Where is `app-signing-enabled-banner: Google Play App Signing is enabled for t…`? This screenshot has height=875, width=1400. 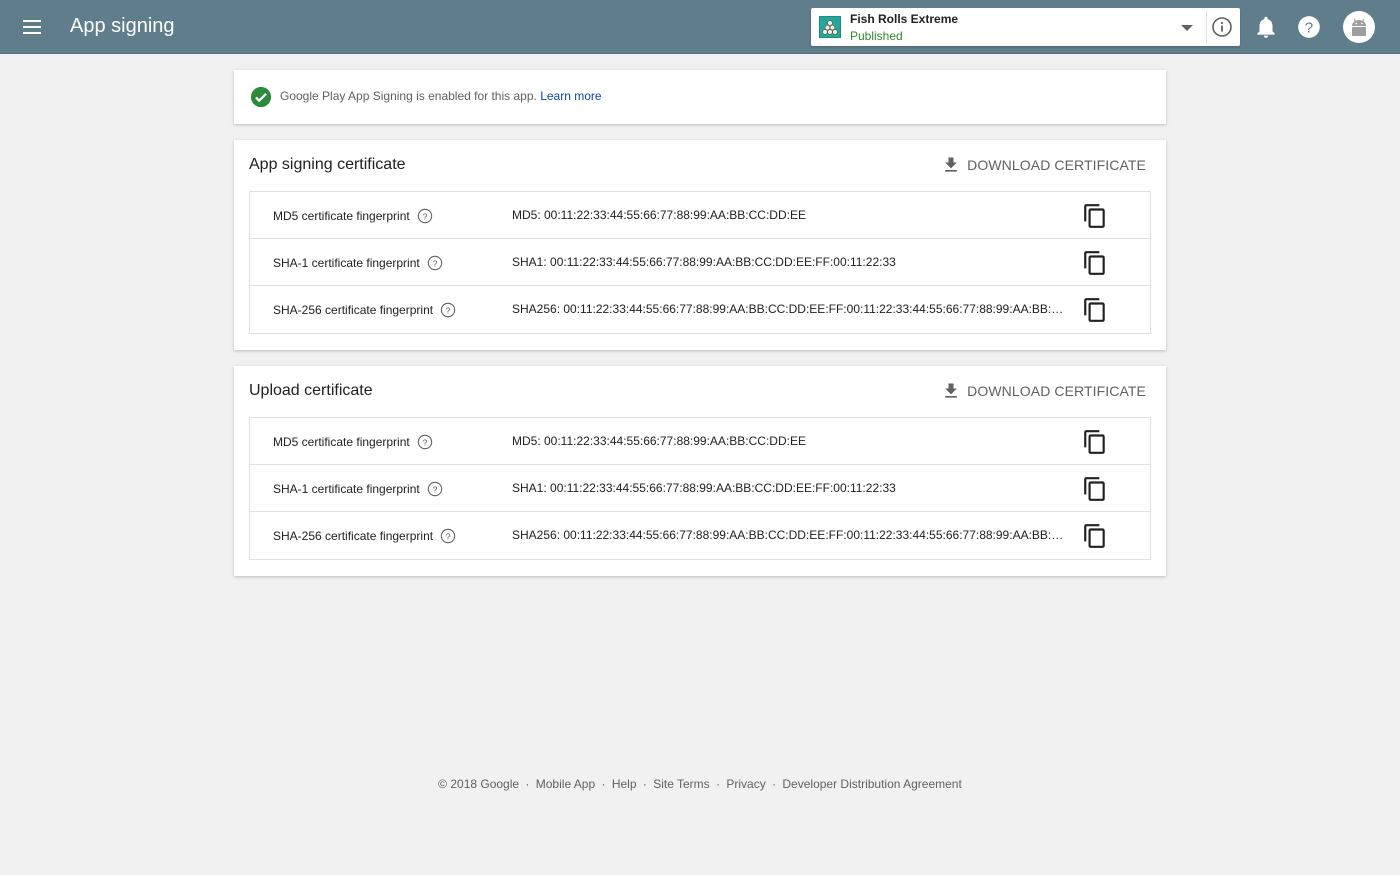
app-signing-enabled-banner: Google Play App Signing is enabled for t… is located at coordinates (700, 97).